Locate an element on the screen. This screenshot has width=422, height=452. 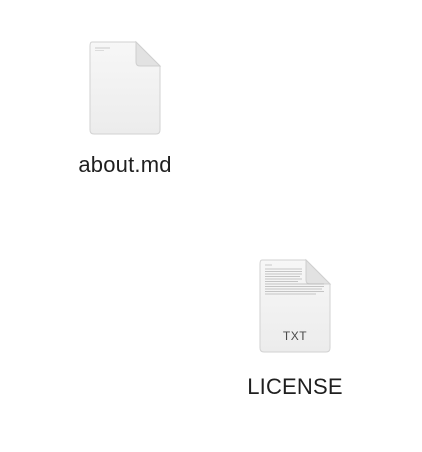
text-document-icon: TXT is located at coordinates (295, 305).